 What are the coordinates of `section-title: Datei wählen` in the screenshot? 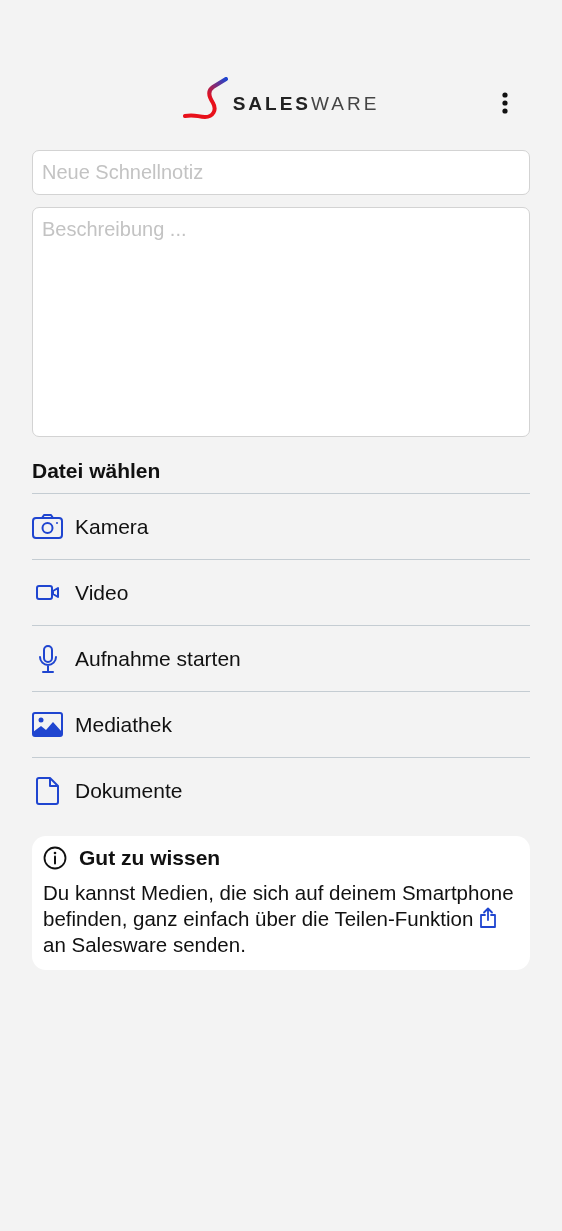 It's located at (97, 471).